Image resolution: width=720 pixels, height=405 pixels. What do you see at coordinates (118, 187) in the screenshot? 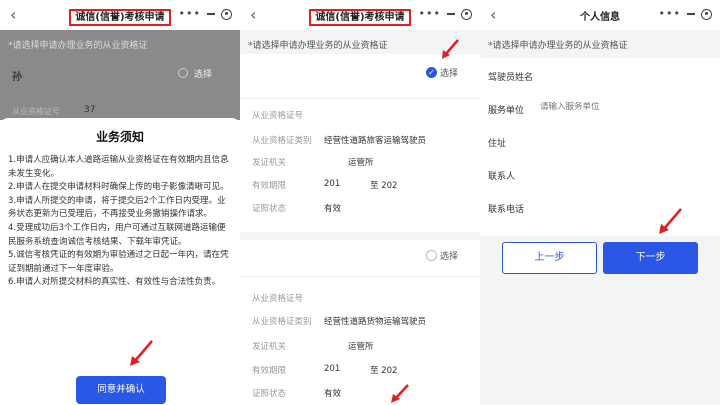
I see `notice-item: 2.申请人在提交申请材料时确保上传的电子影像清晰可见。` at bounding box center [118, 187].